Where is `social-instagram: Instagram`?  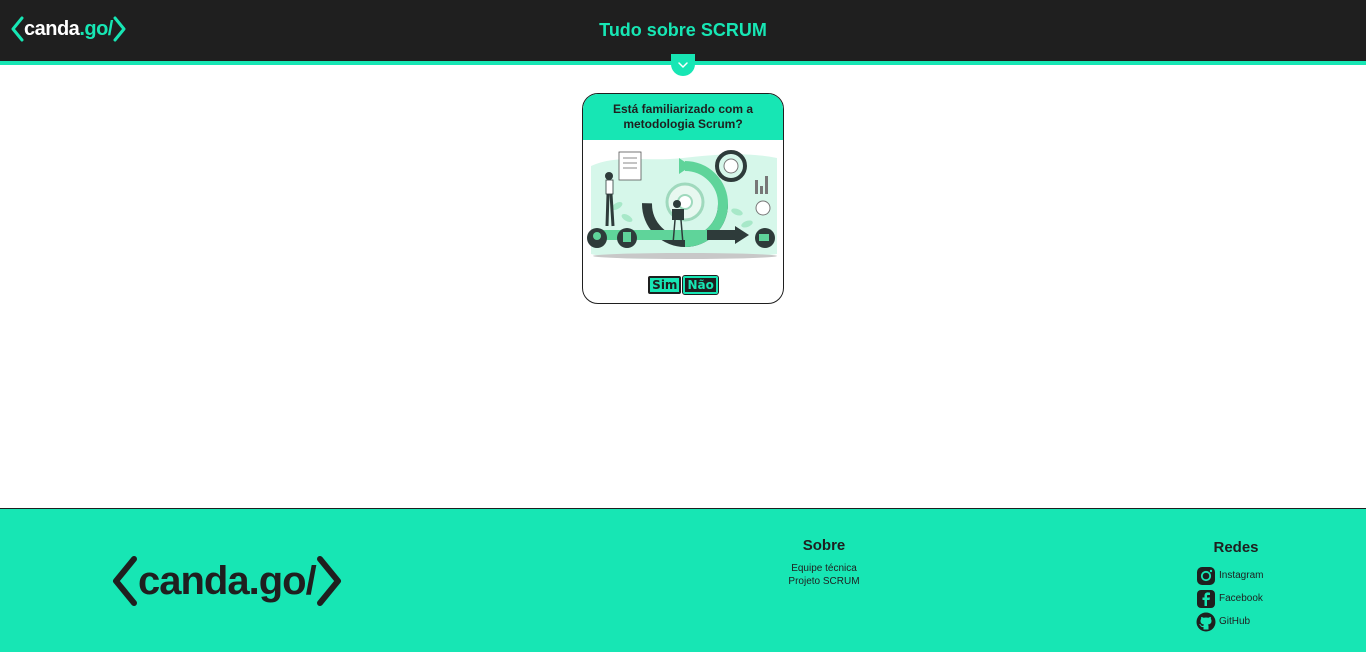
social-instagram: Instagram is located at coordinates (1236, 575).